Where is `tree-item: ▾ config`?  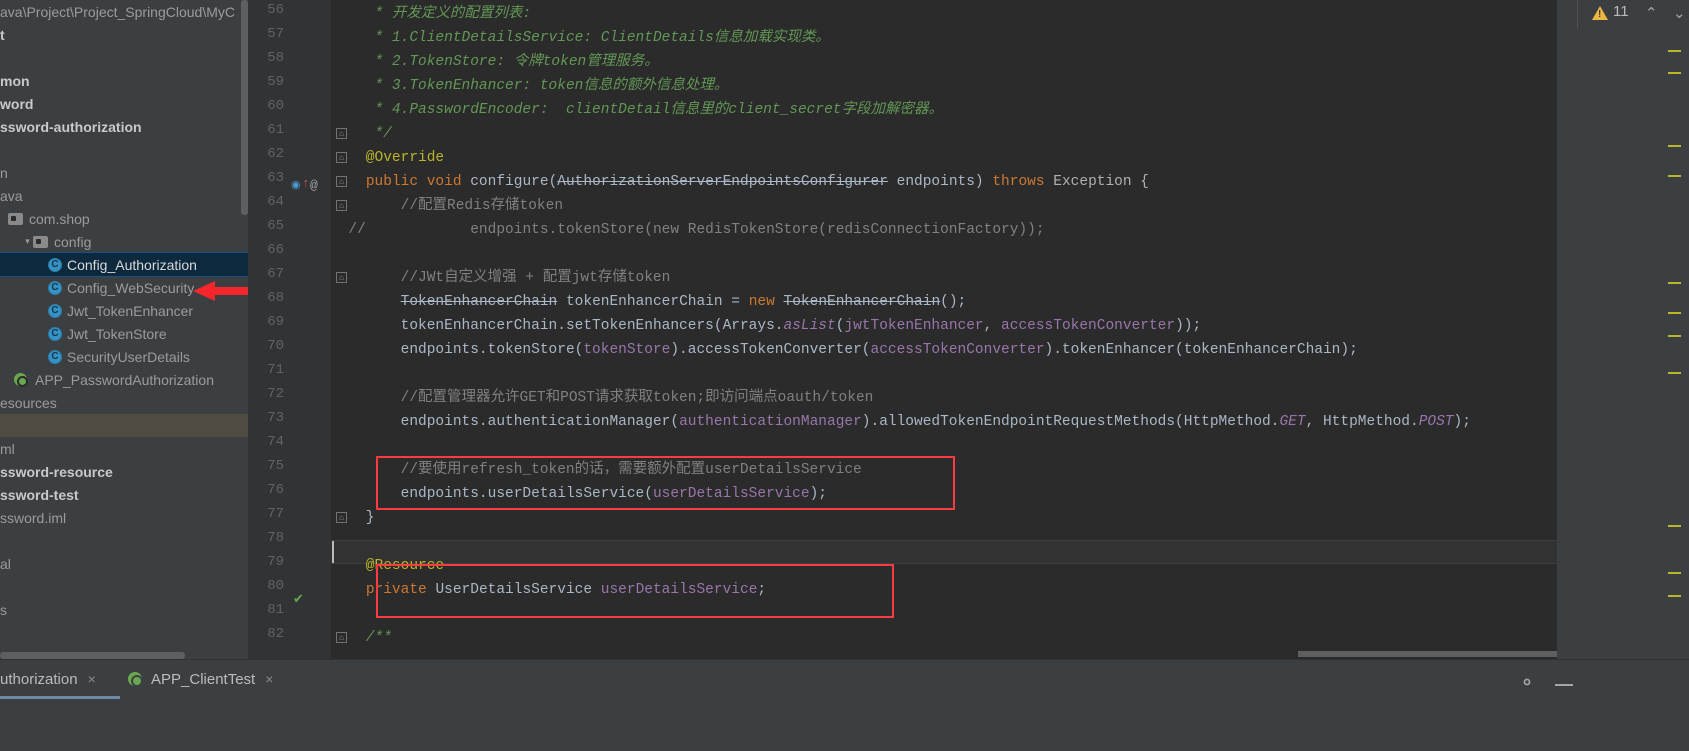 tree-item: ▾ config is located at coordinates (124, 241).